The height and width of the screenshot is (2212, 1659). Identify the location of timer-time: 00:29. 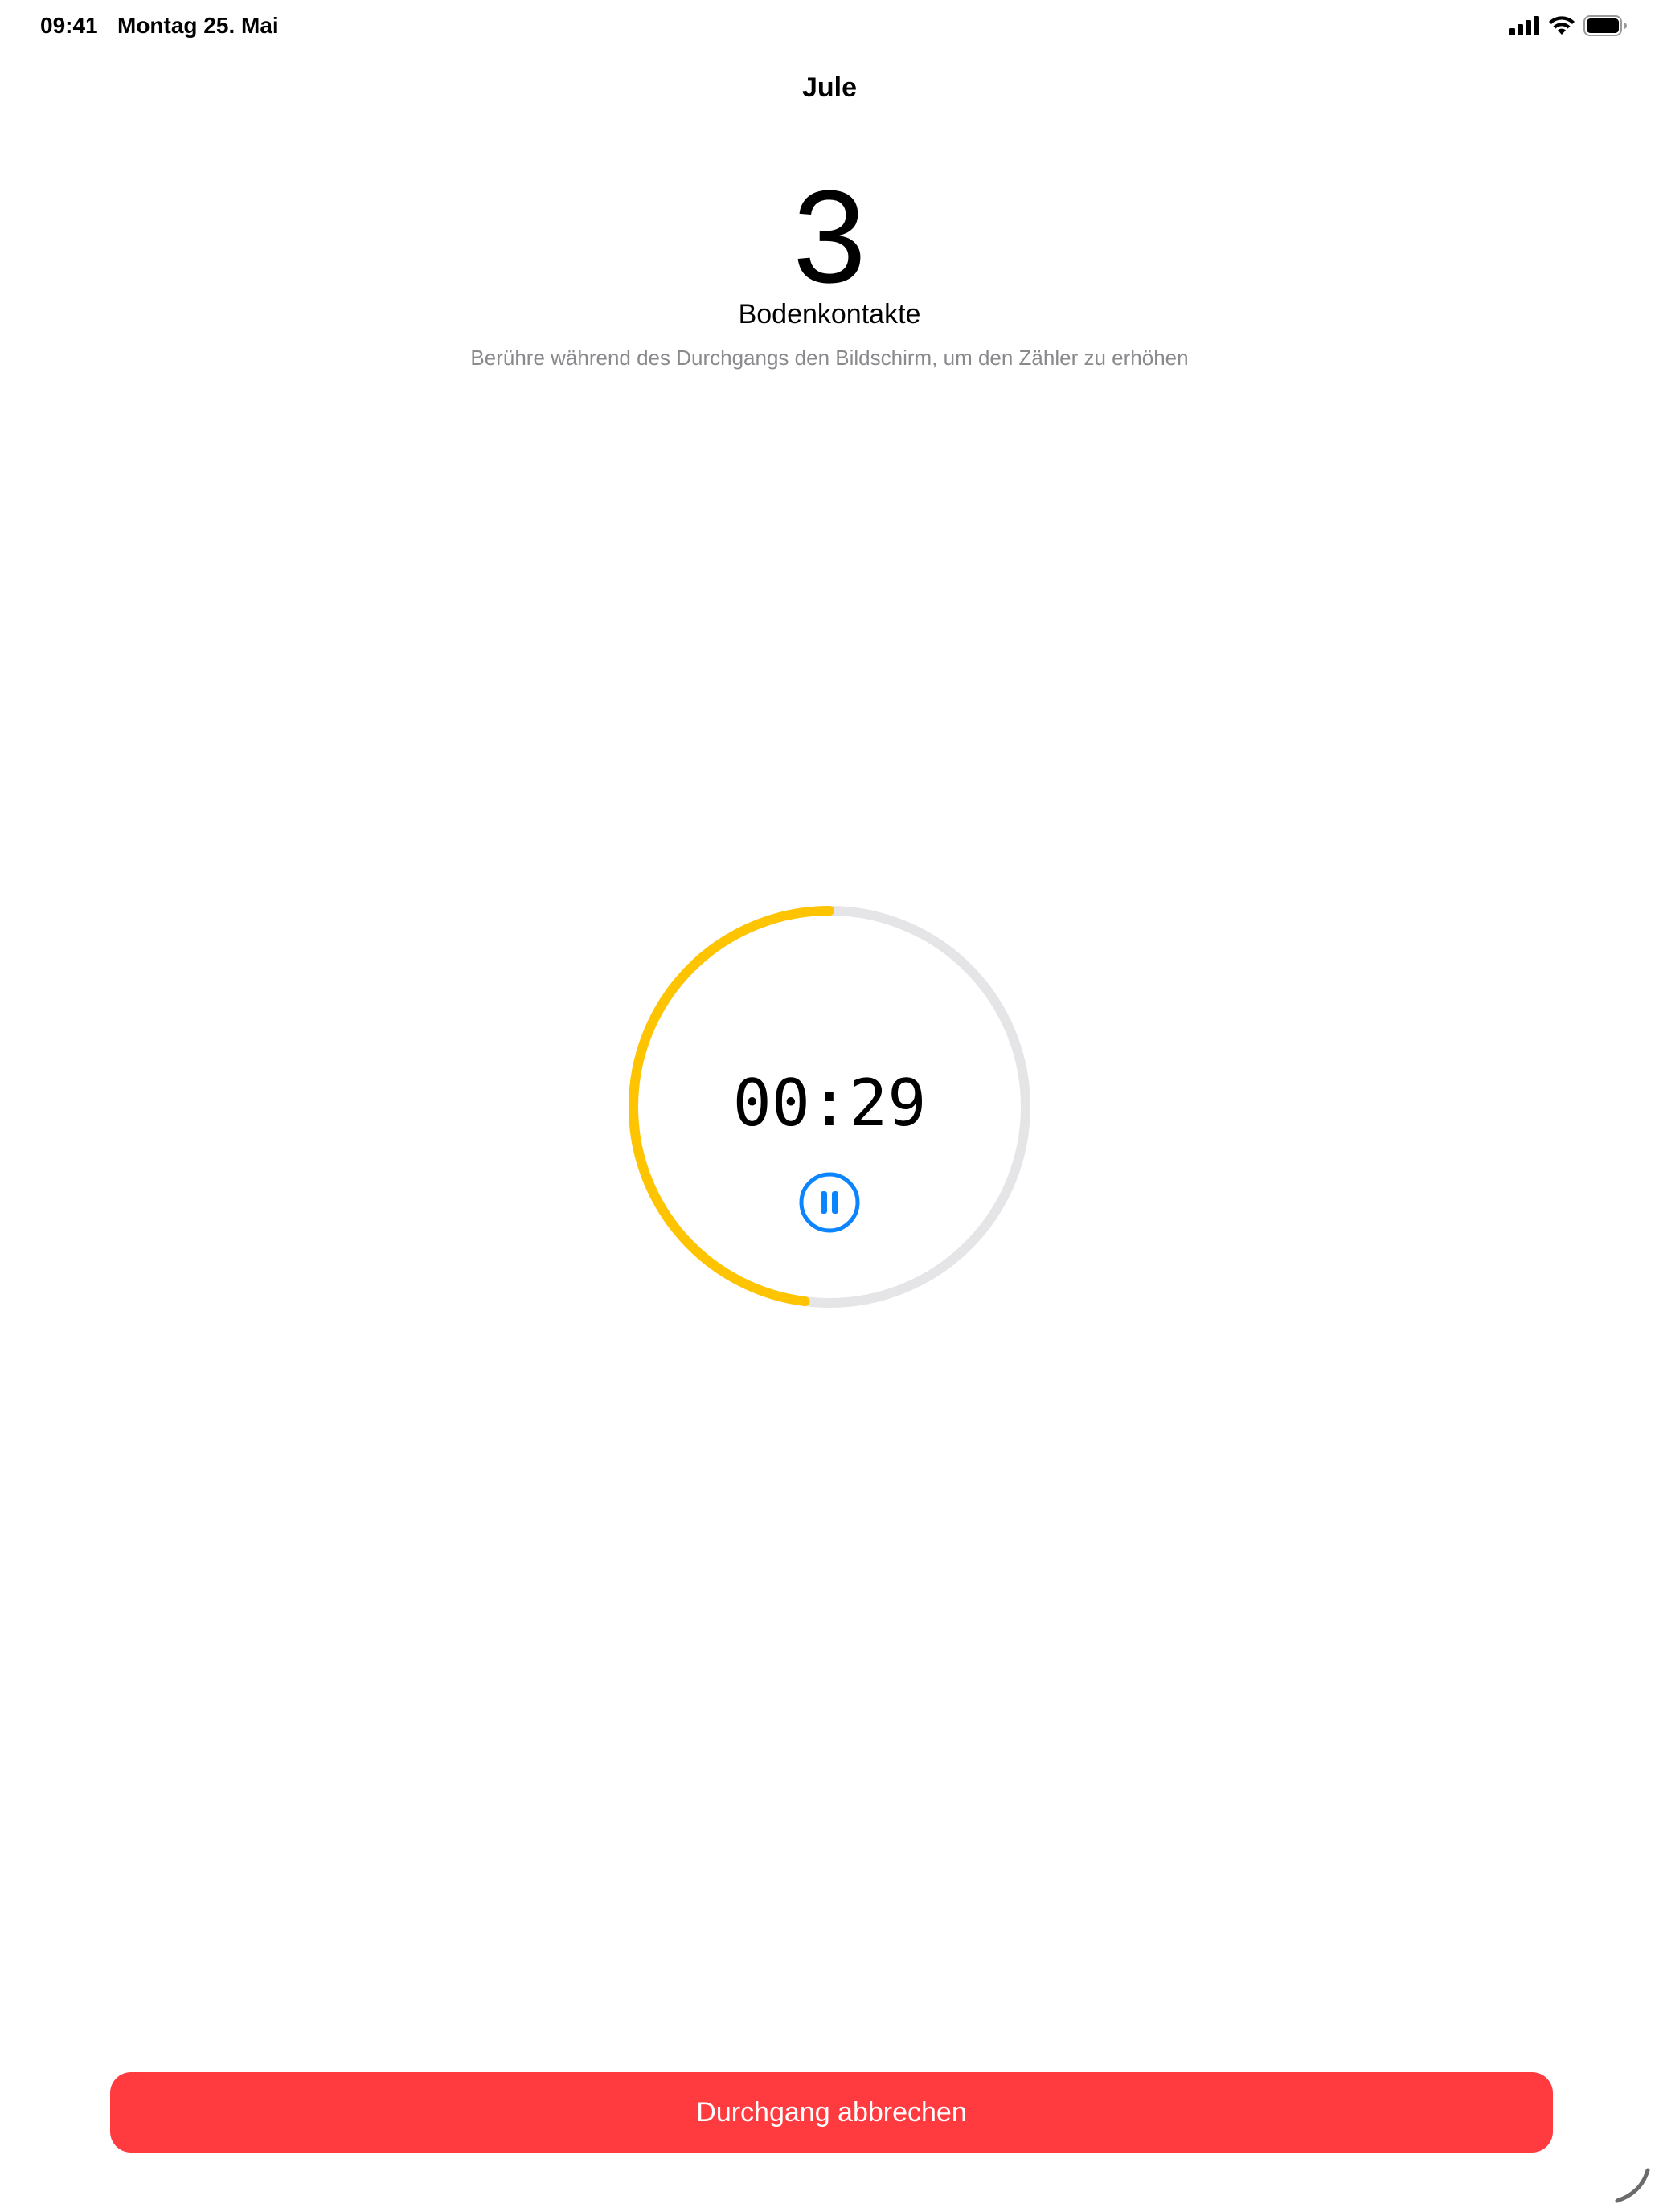
(829, 1103).